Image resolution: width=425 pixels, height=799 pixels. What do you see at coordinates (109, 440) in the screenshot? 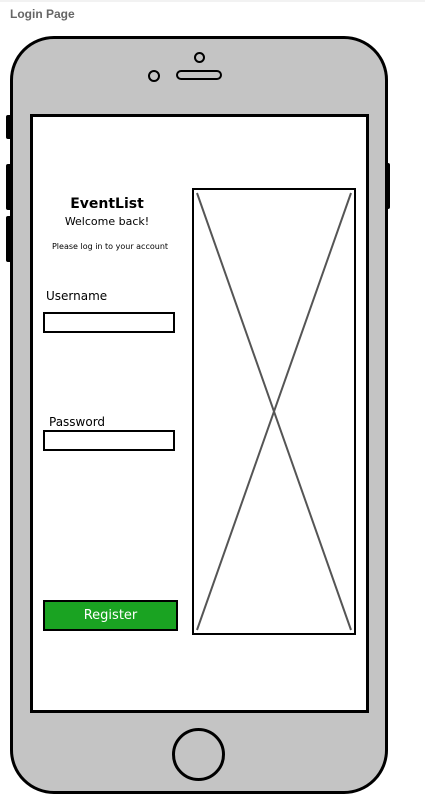
I see `password-field` at bounding box center [109, 440].